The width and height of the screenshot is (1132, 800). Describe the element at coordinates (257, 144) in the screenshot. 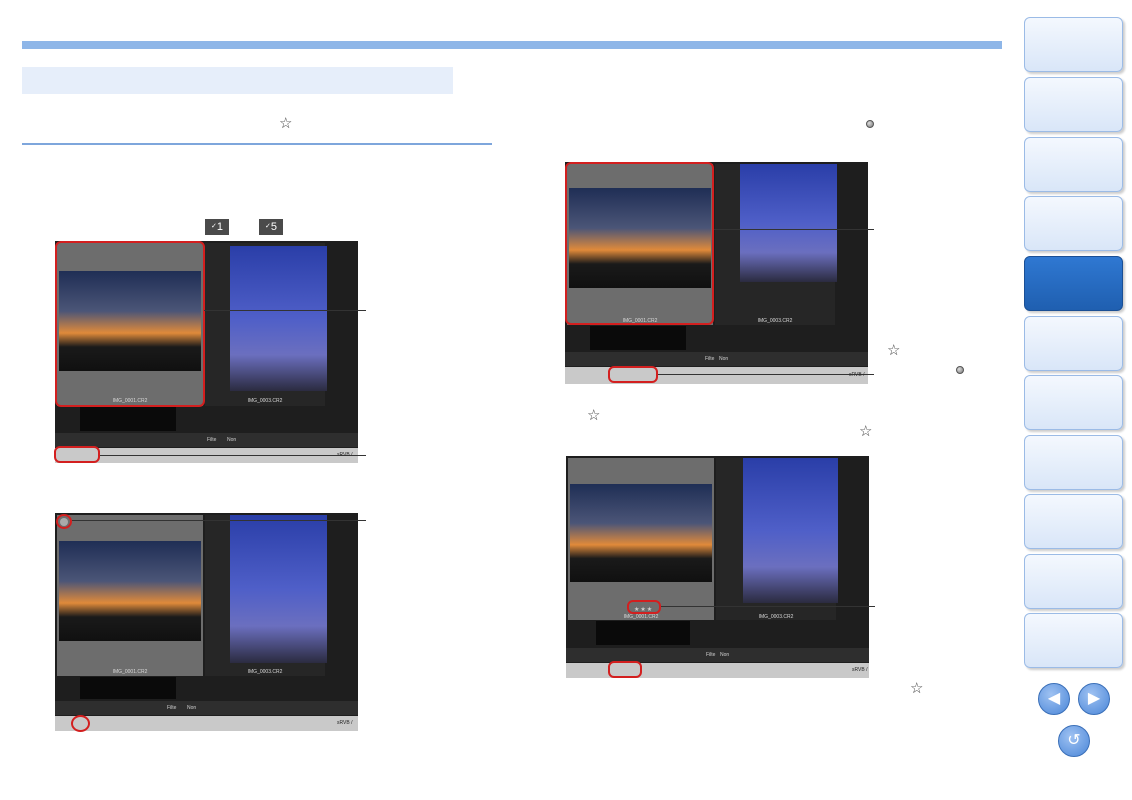

I see `section-rule` at that location.